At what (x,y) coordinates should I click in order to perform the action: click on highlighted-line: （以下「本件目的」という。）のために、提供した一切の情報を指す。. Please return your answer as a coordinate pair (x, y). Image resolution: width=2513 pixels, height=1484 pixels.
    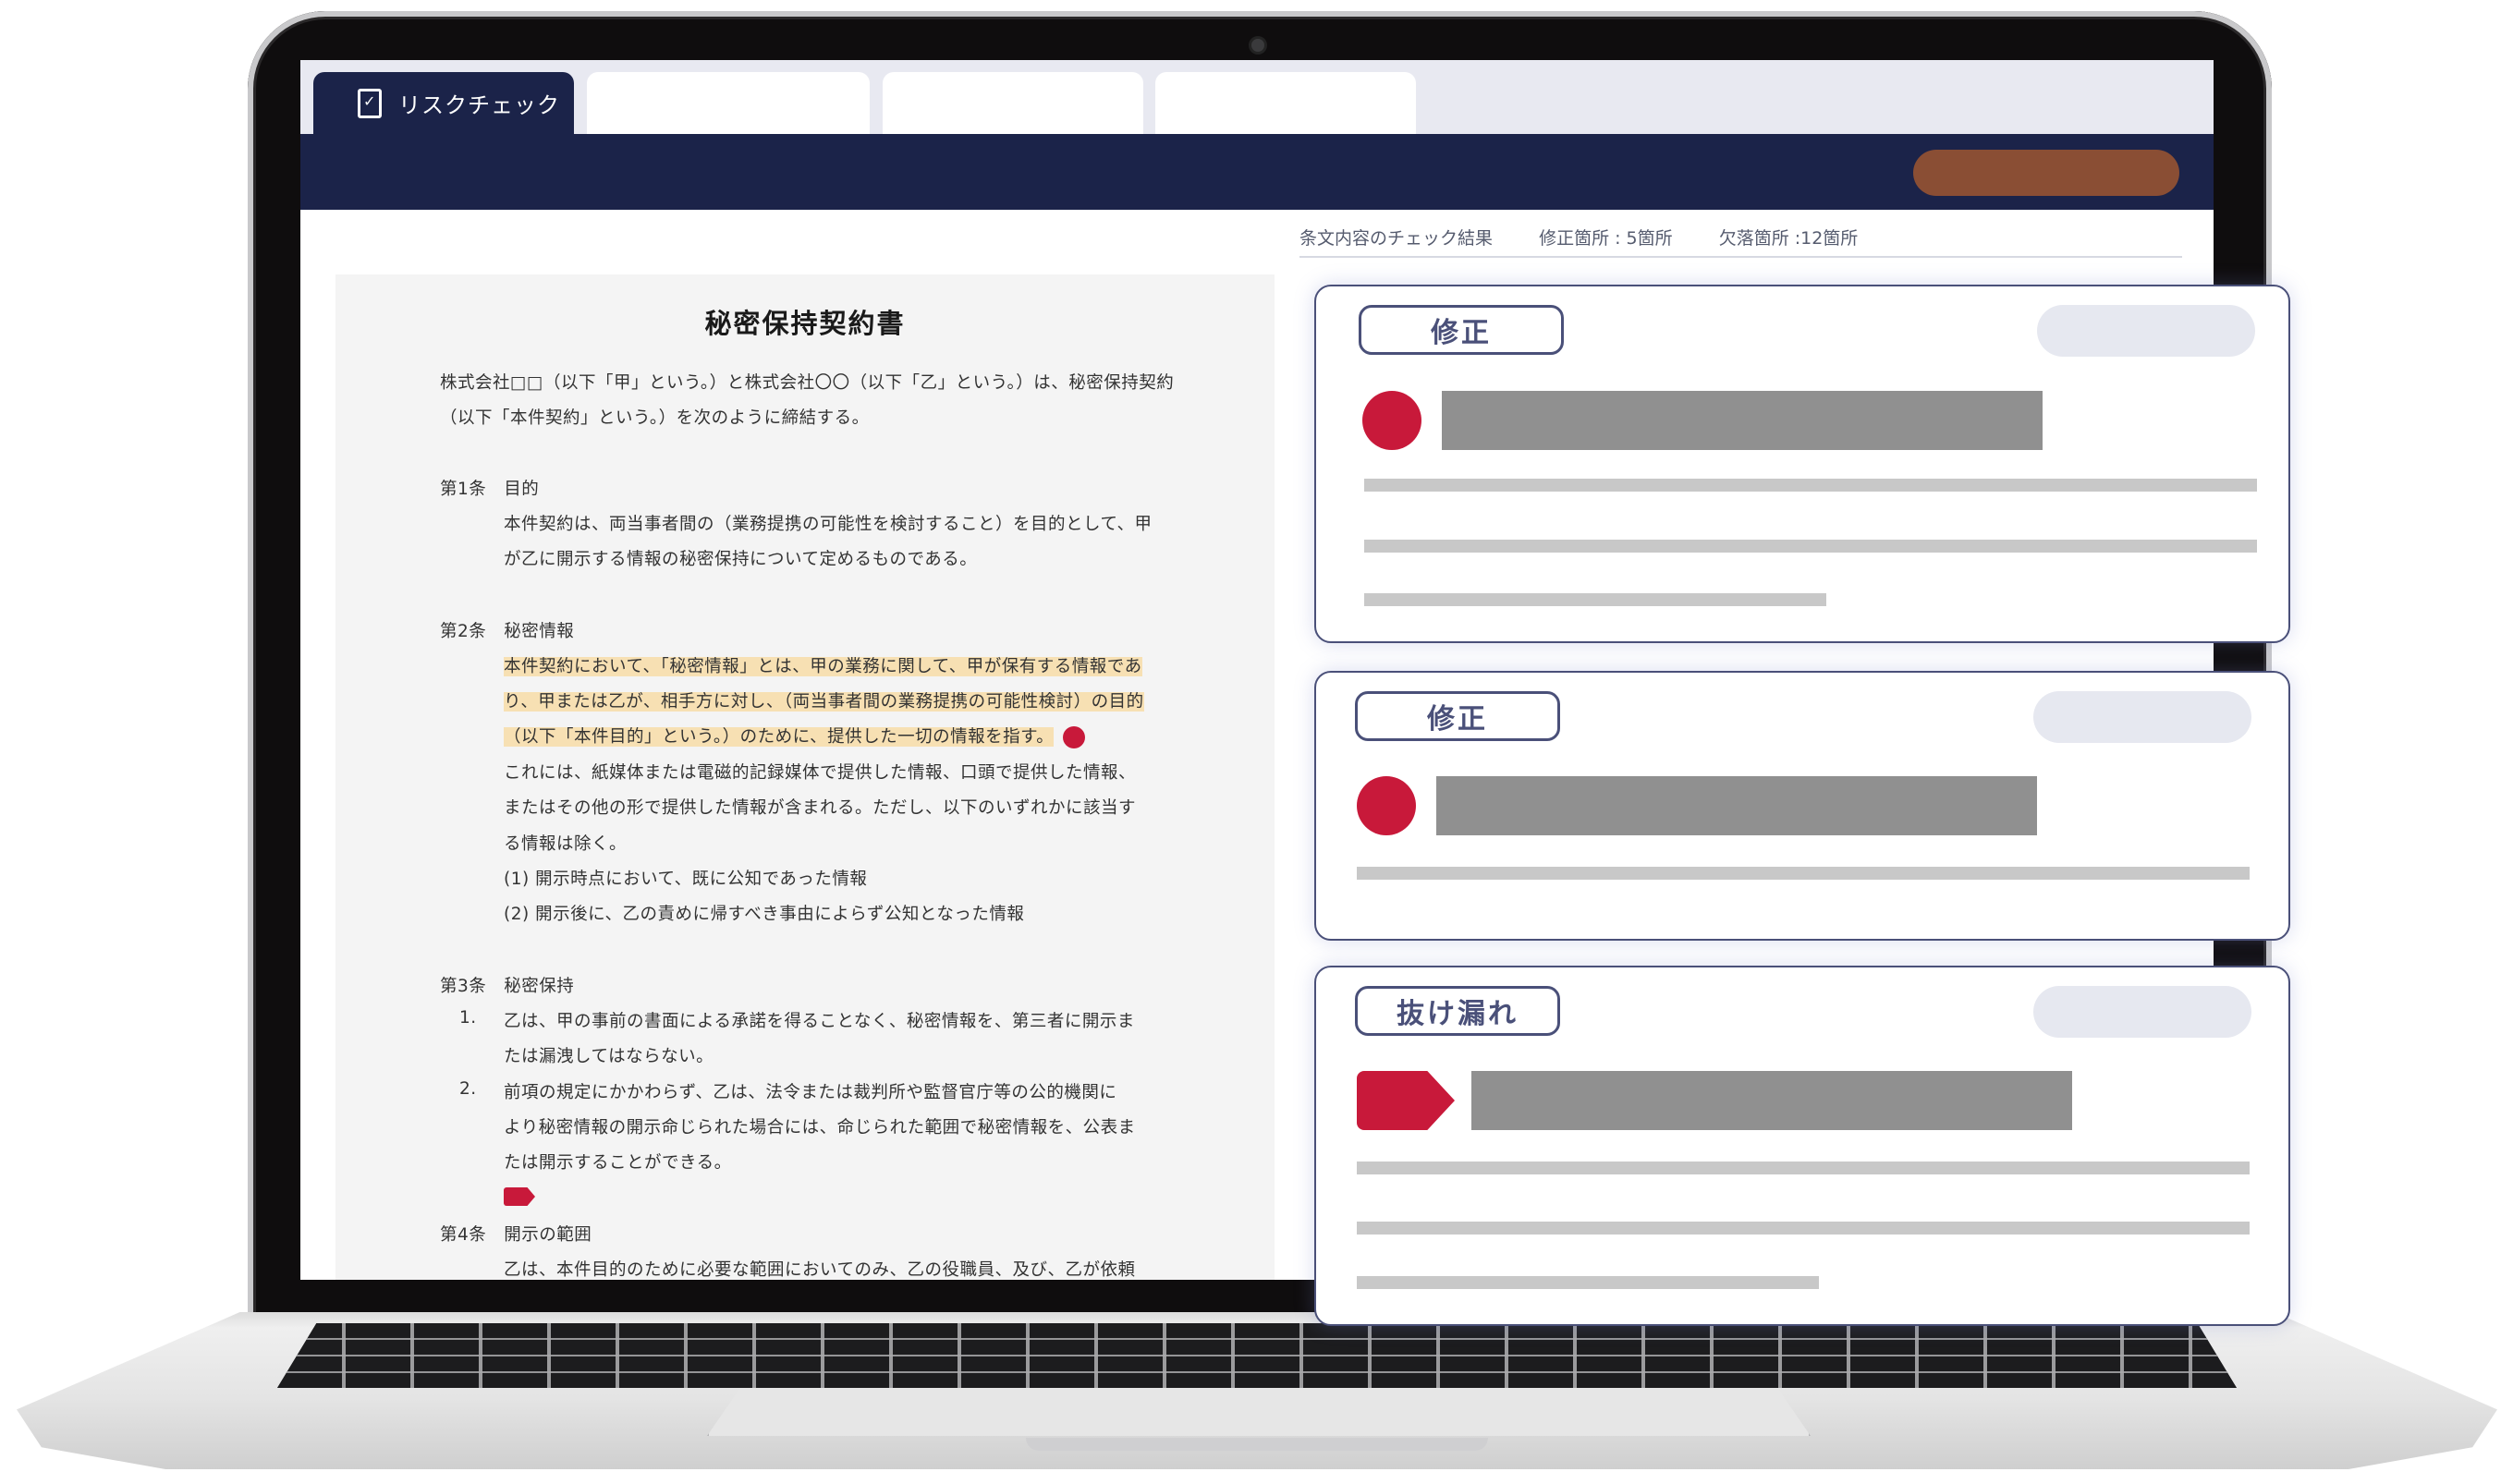
    Looking at the image, I should click on (795, 736).